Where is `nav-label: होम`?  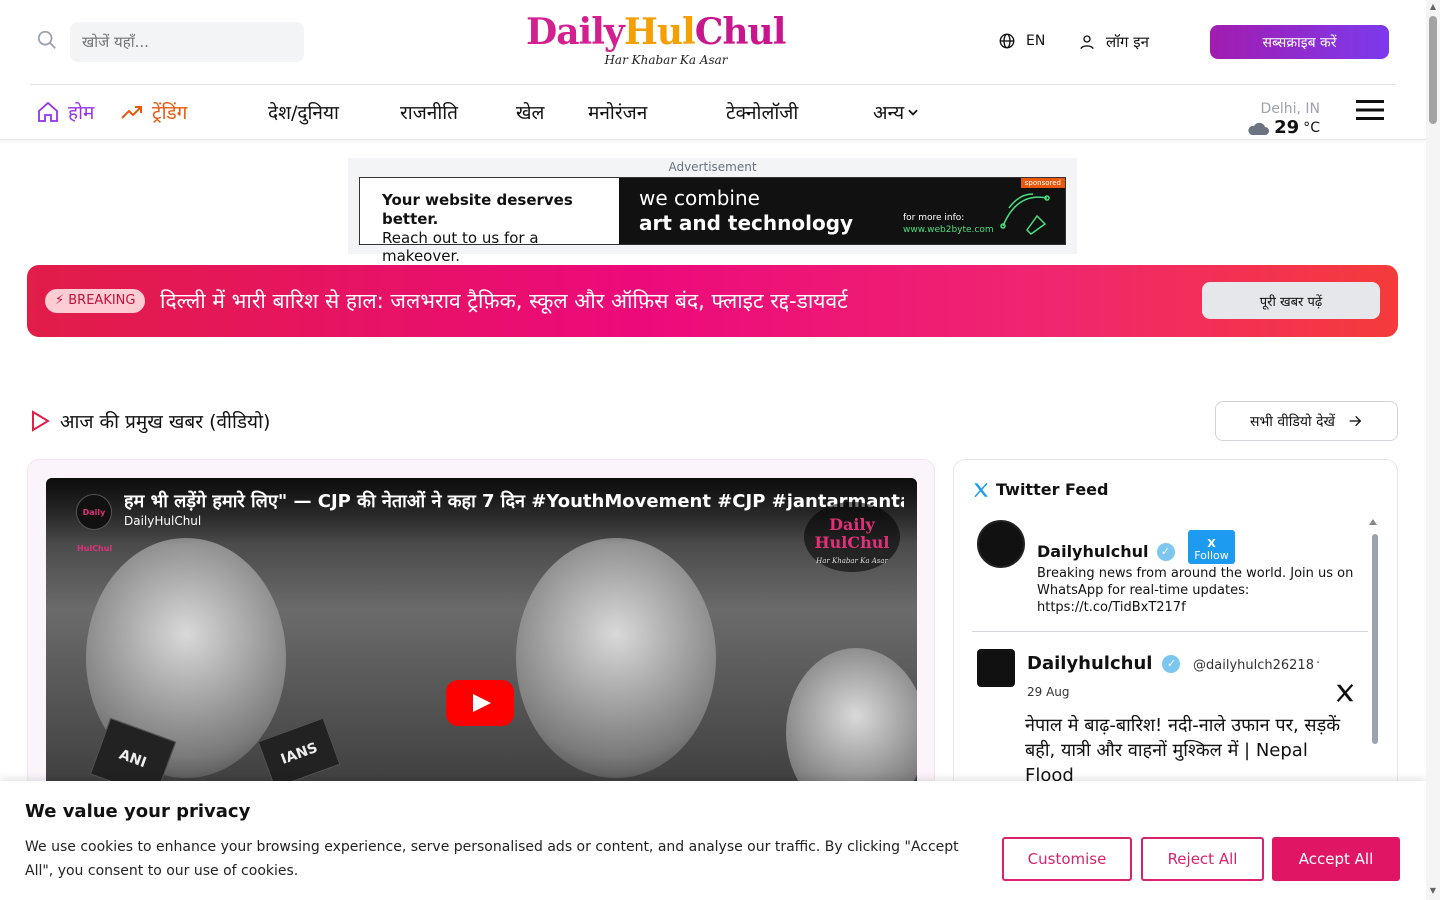
nav-label: होम is located at coordinates (81, 113).